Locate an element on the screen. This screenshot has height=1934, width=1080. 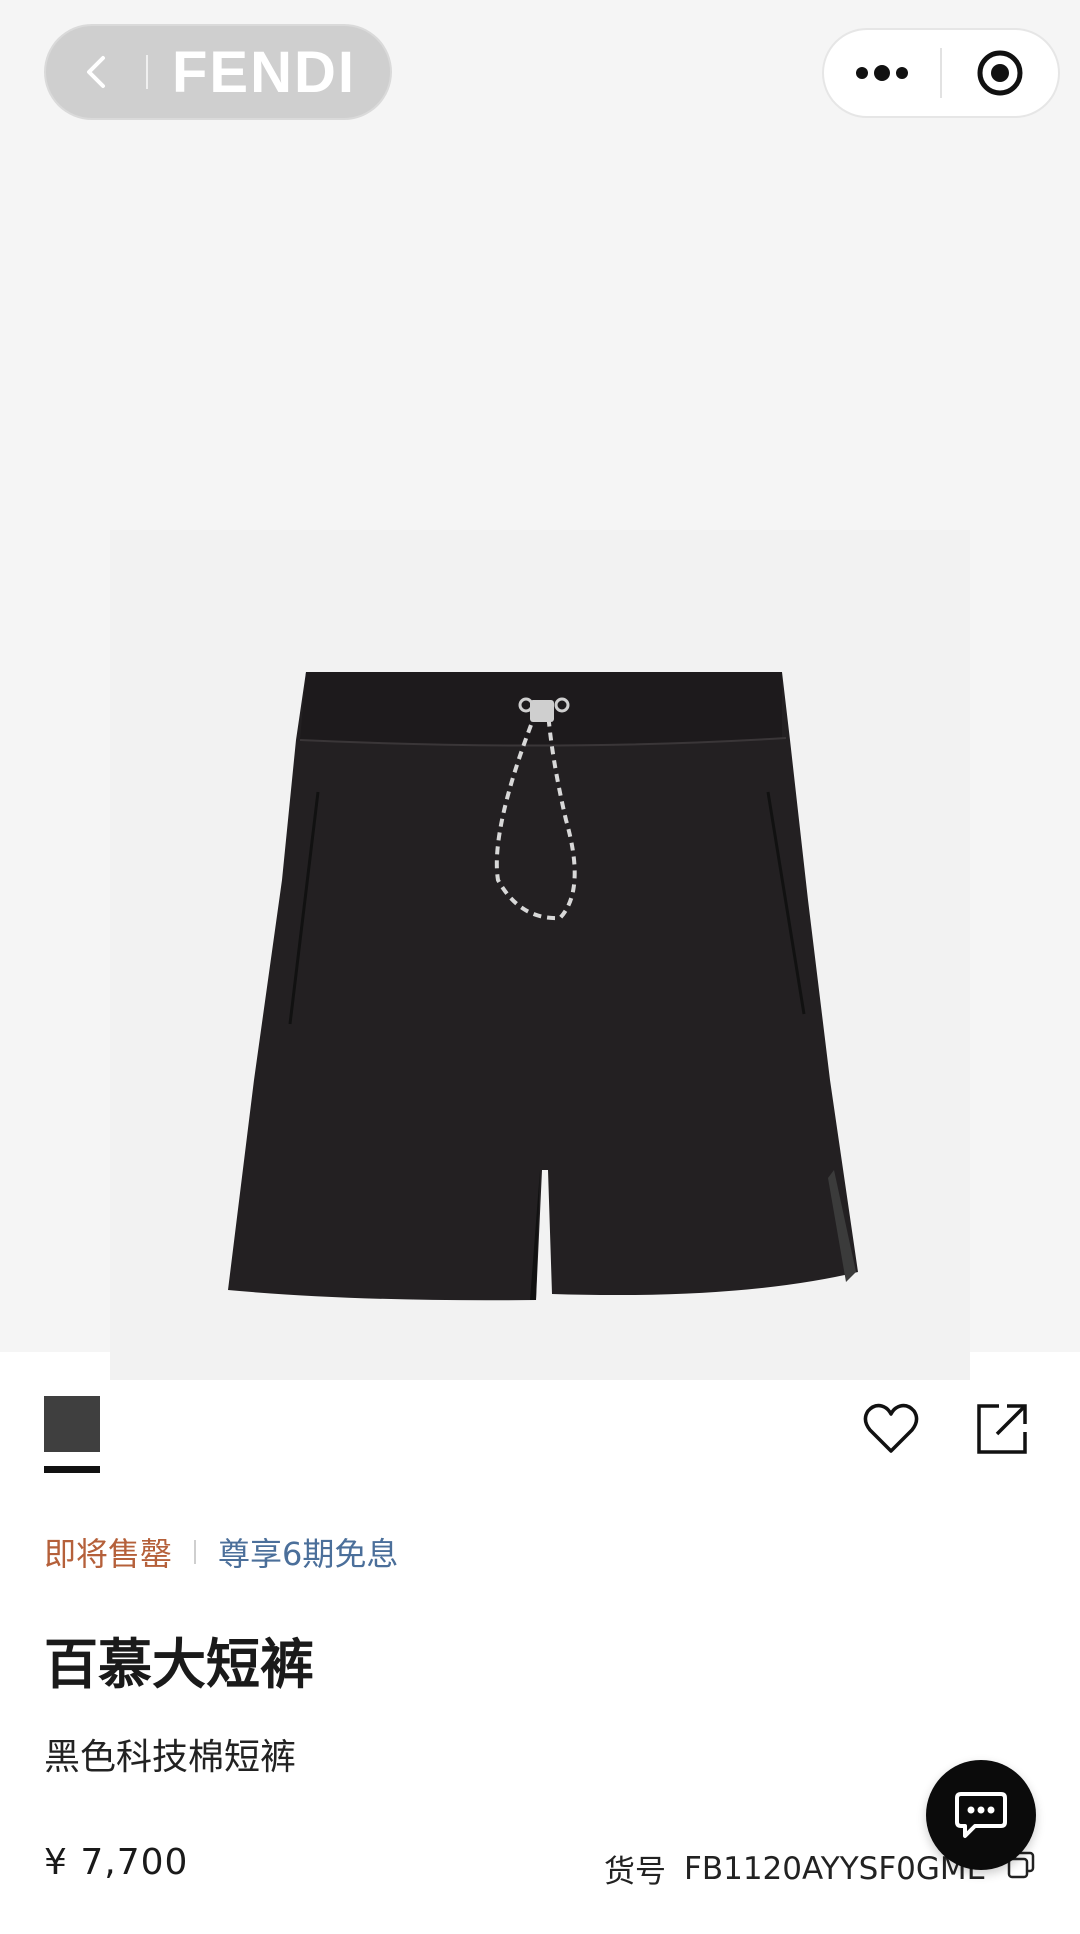
nav-pill: FENDI is located at coordinates (218, 72).